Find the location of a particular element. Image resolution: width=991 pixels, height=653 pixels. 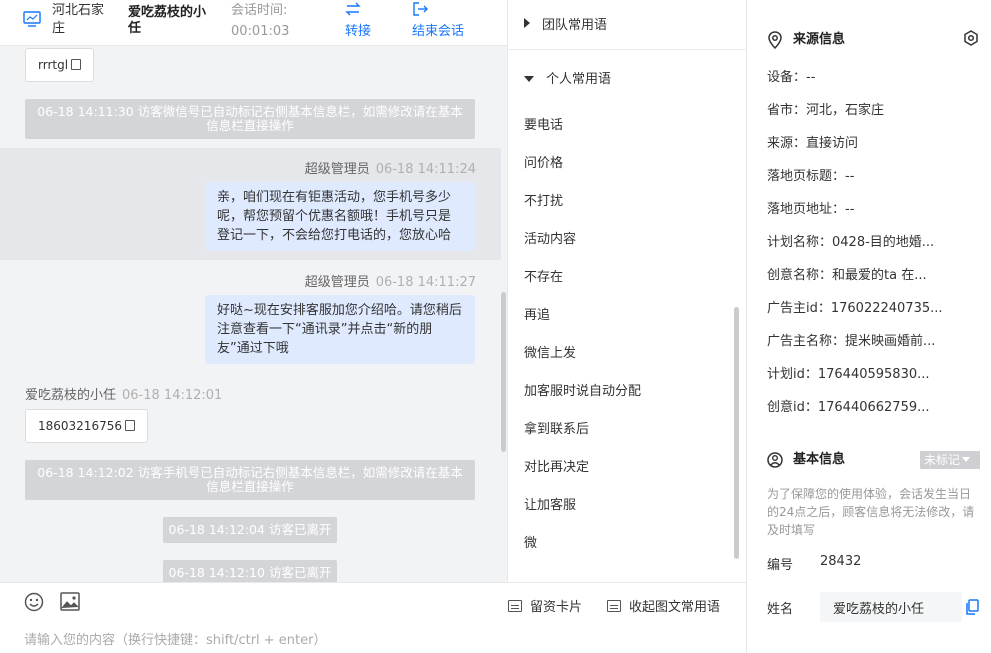

phrase-item: 不打扰 is located at coordinates (543, 200).